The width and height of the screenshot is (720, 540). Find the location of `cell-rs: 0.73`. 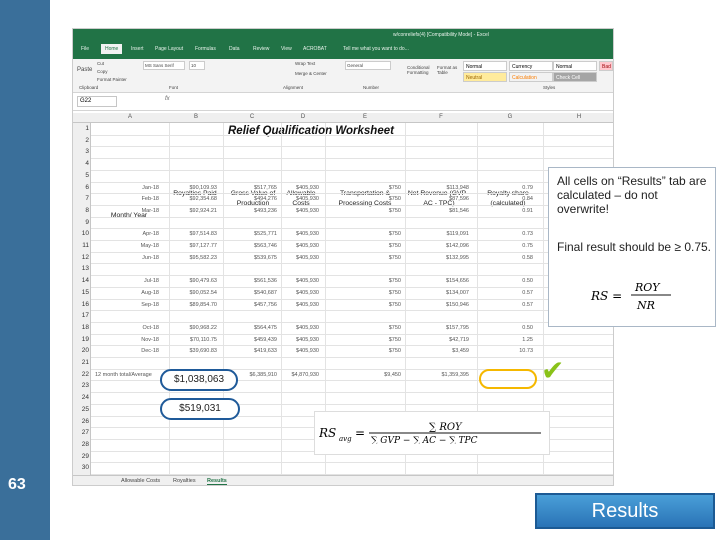

cell-rs: 0.73 is located at coordinates (503, 234).